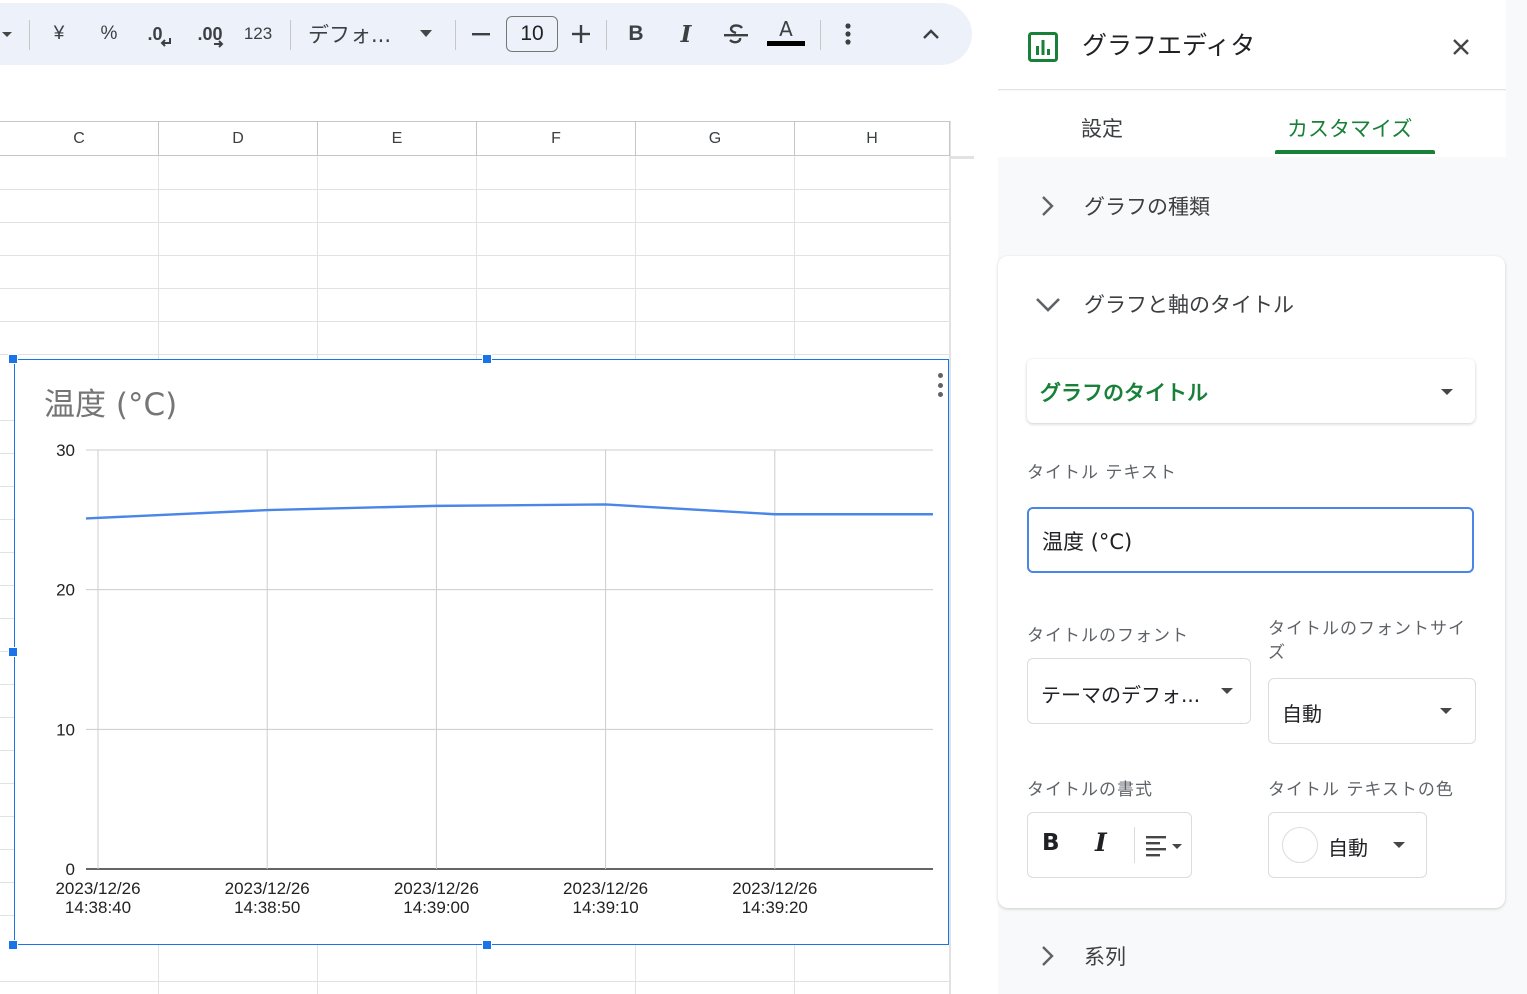  I want to click on align-left-icon, so click(1165, 846).